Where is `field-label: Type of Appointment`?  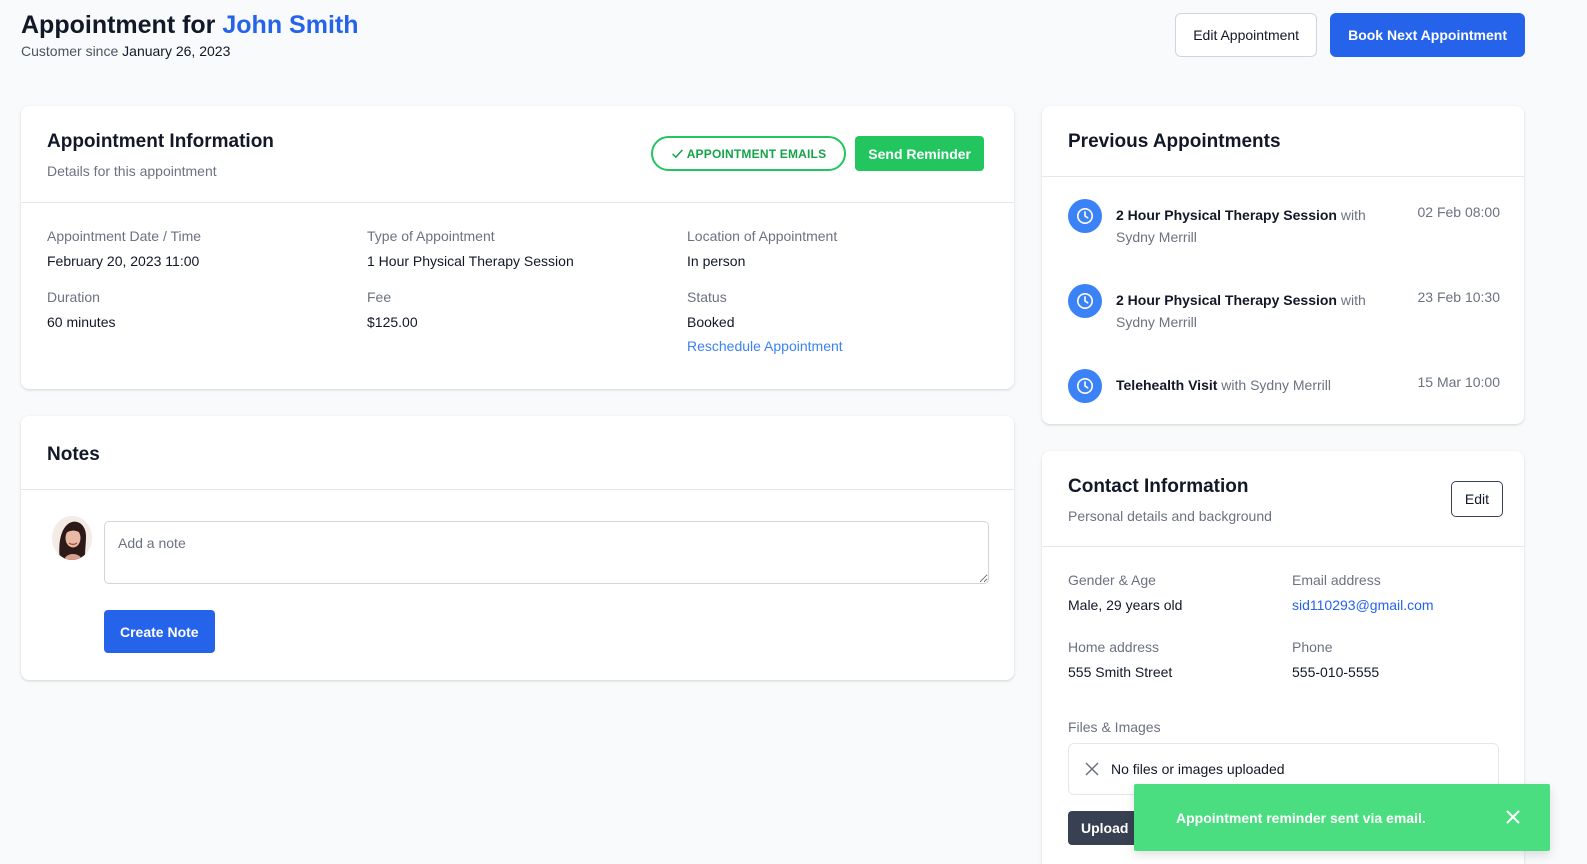
field-label: Type of Appointment is located at coordinates (431, 236).